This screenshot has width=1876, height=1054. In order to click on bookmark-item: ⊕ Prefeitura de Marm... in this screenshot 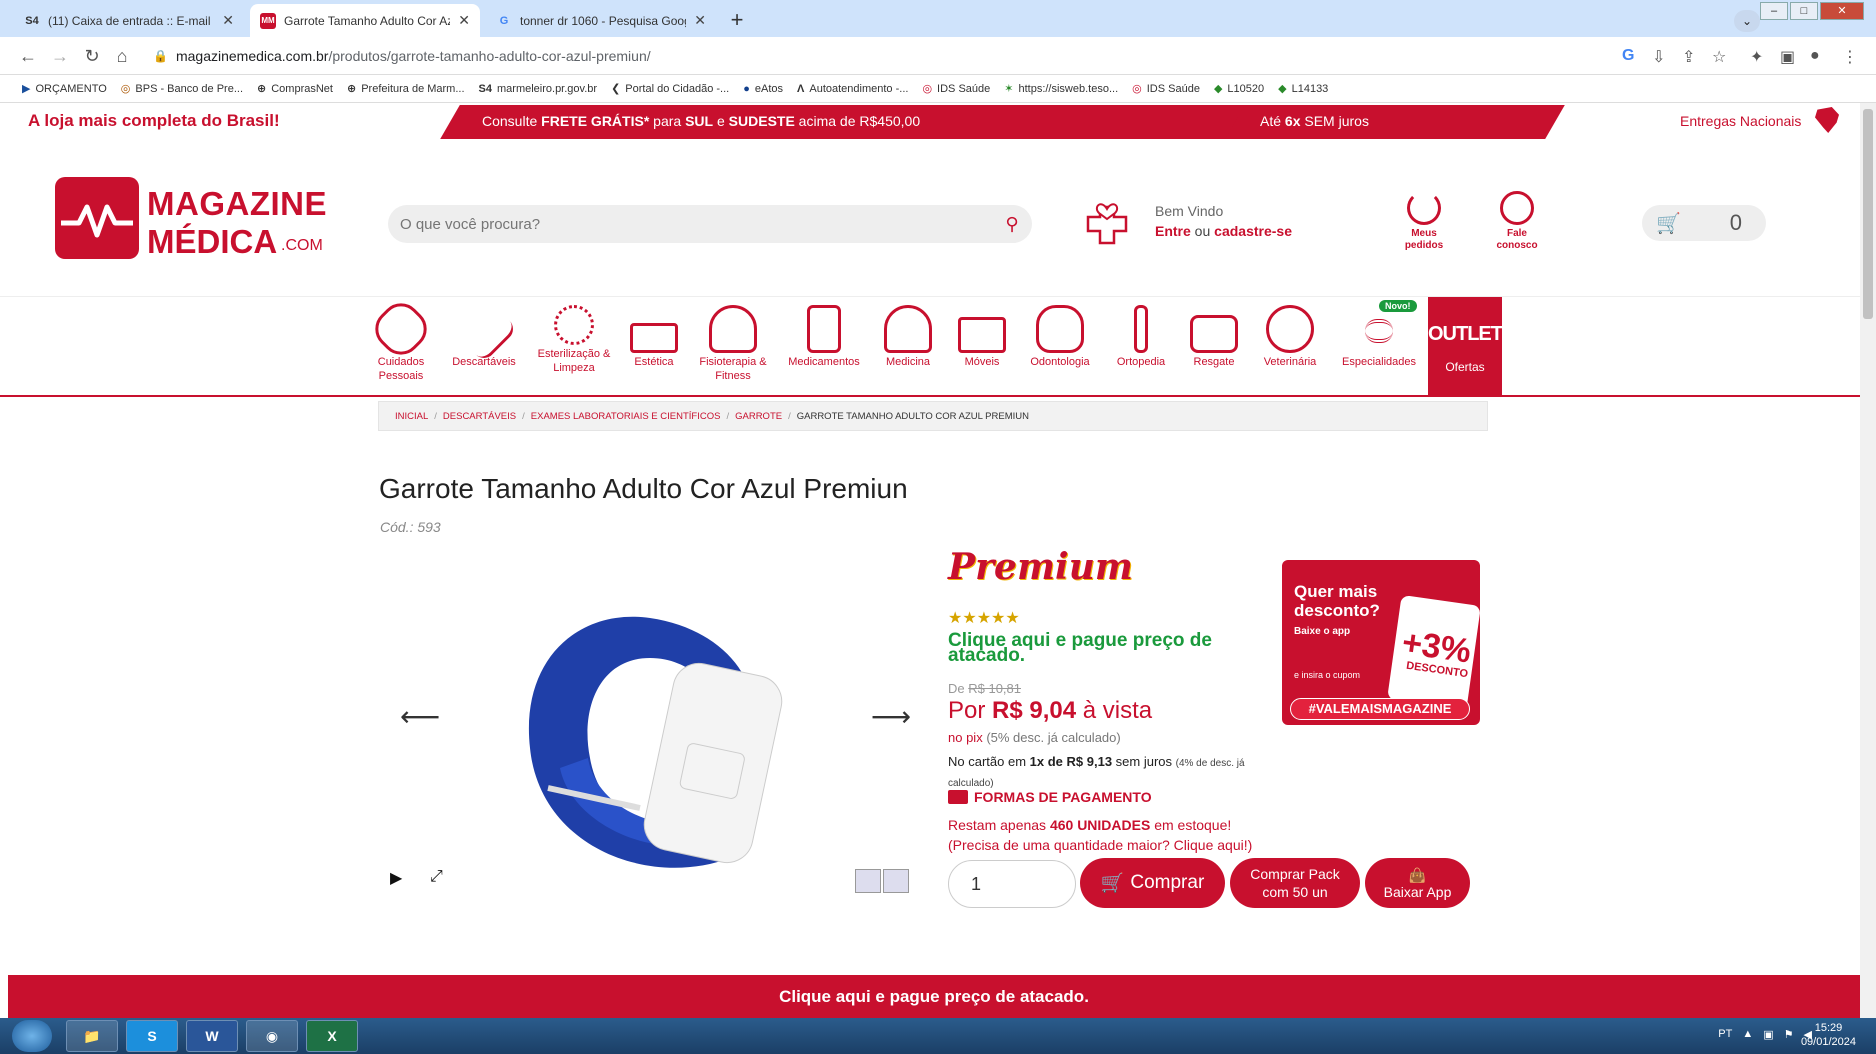, I will do `click(406, 89)`.